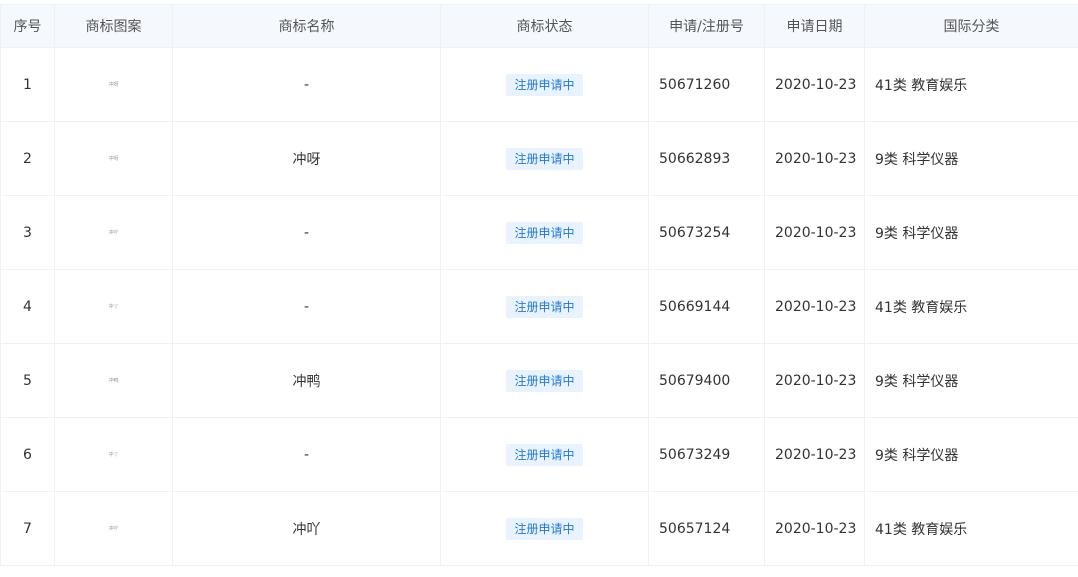  I want to click on row-reg-no: 50673249, so click(706, 454).